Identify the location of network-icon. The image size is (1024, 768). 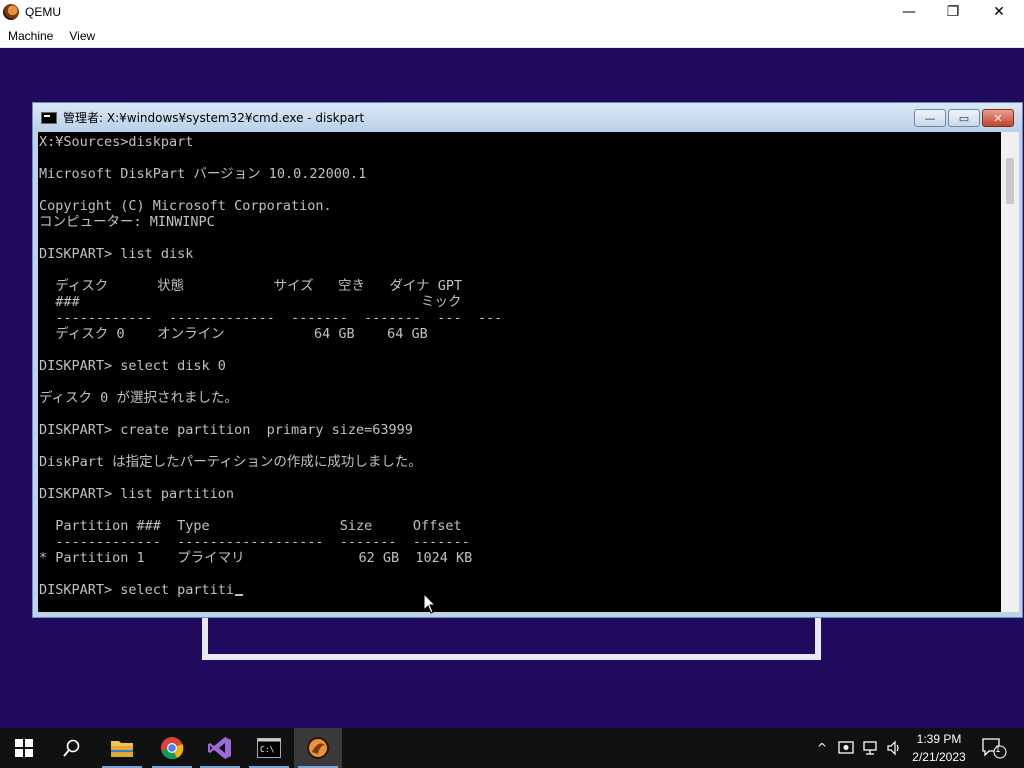
(870, 748).